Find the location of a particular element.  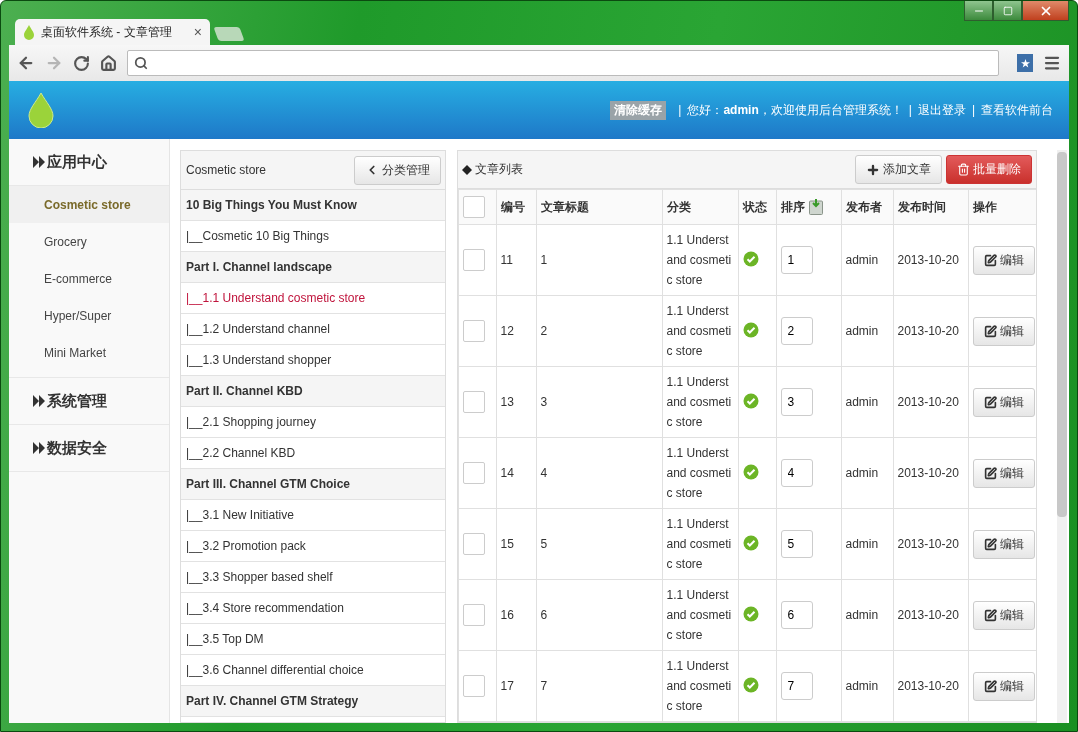

table-cell: 15 is located at coordinates (507, 544).